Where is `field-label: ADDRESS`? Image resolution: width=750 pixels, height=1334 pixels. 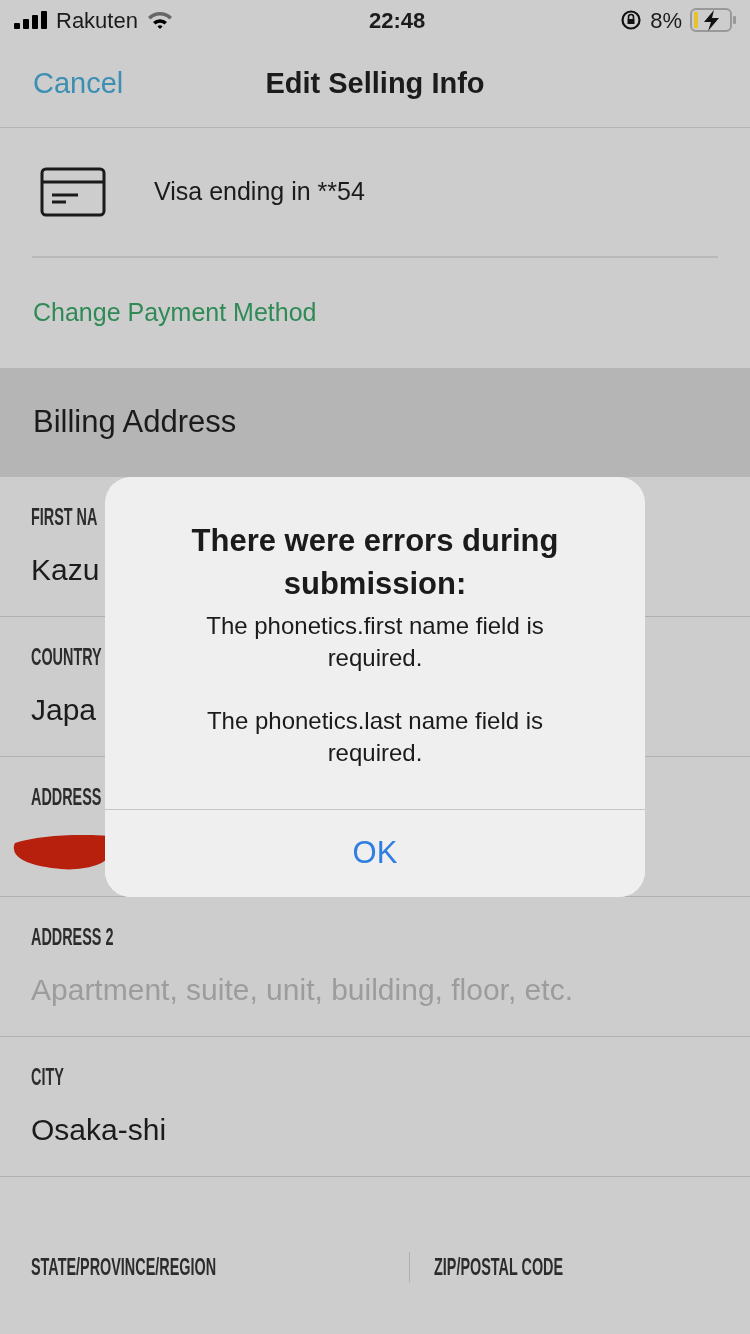
field-label: ADDRESS is located at coordinates (66, 797).